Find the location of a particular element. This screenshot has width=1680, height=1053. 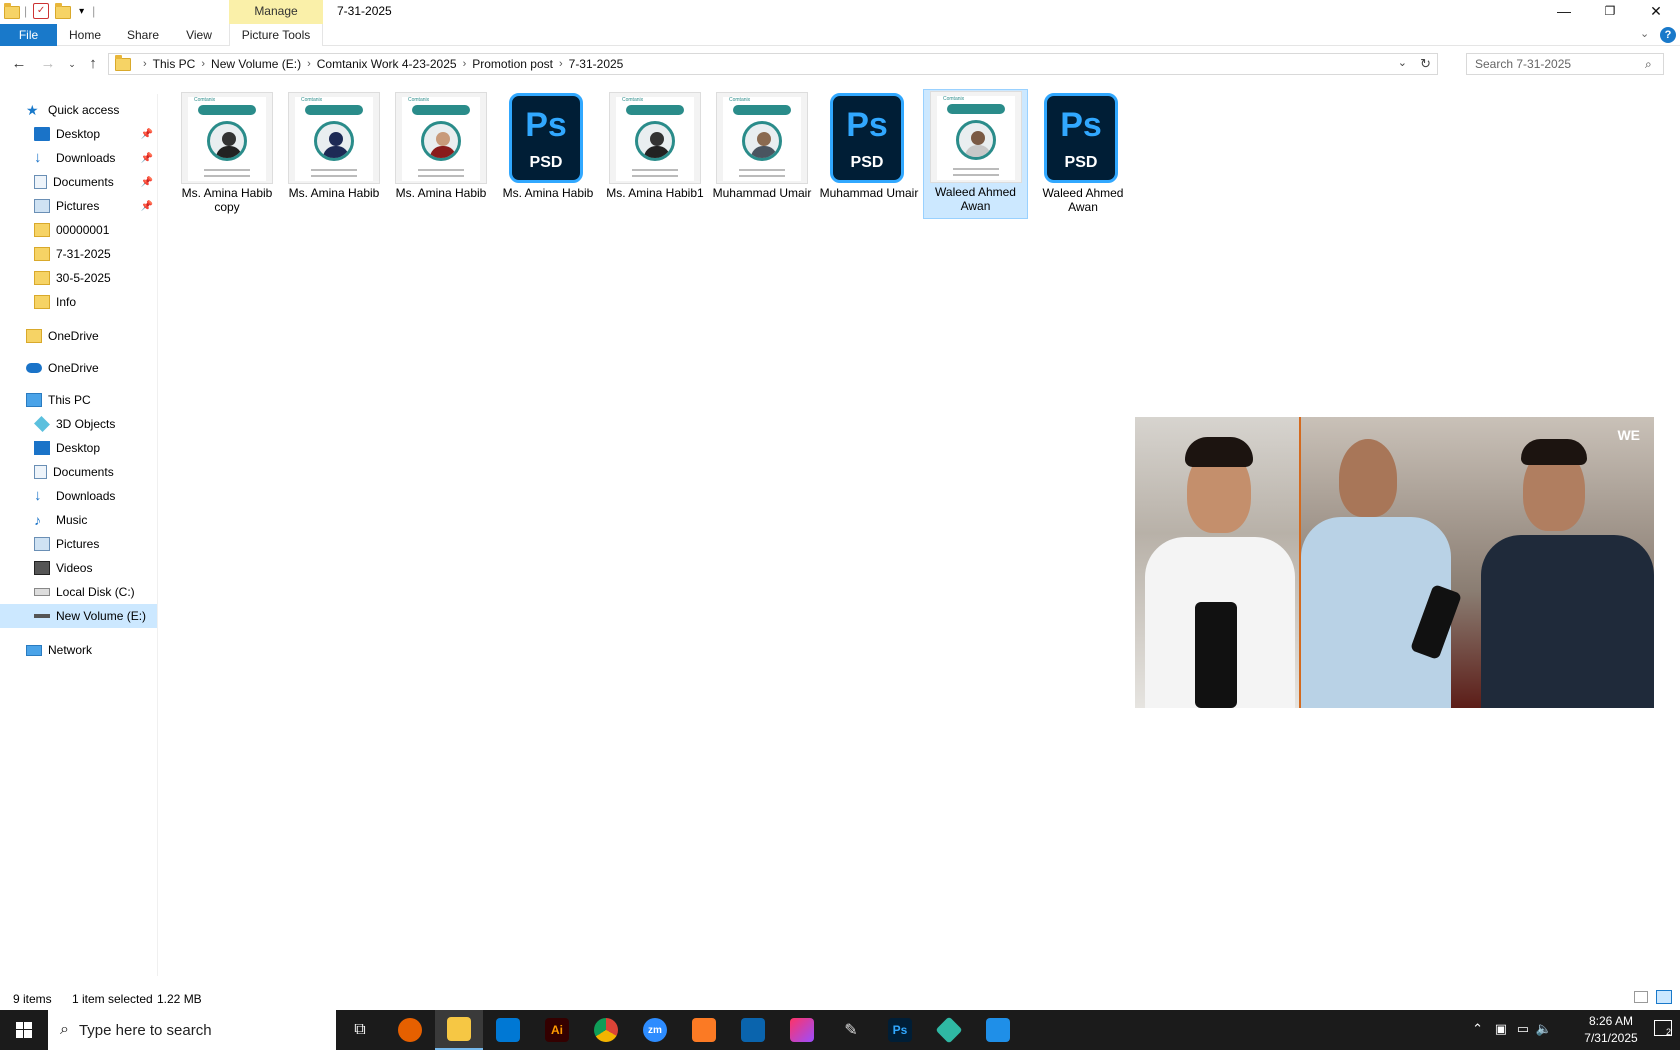

taskbar-app-photoshop: Ps is located at coordinates (900, 1030).